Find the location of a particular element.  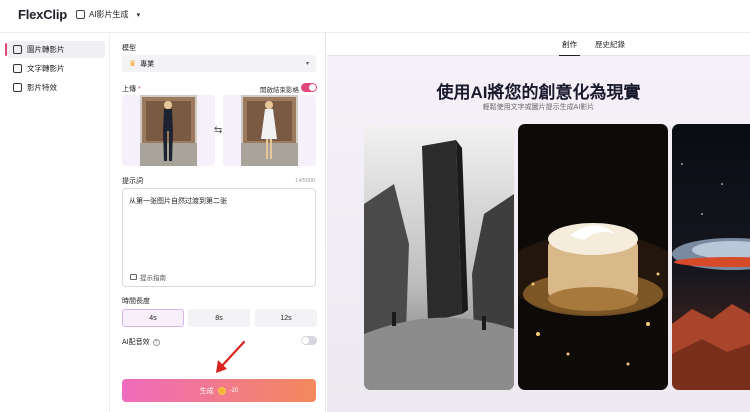

tab-create: 創作 is located at coordinates (569, 48).